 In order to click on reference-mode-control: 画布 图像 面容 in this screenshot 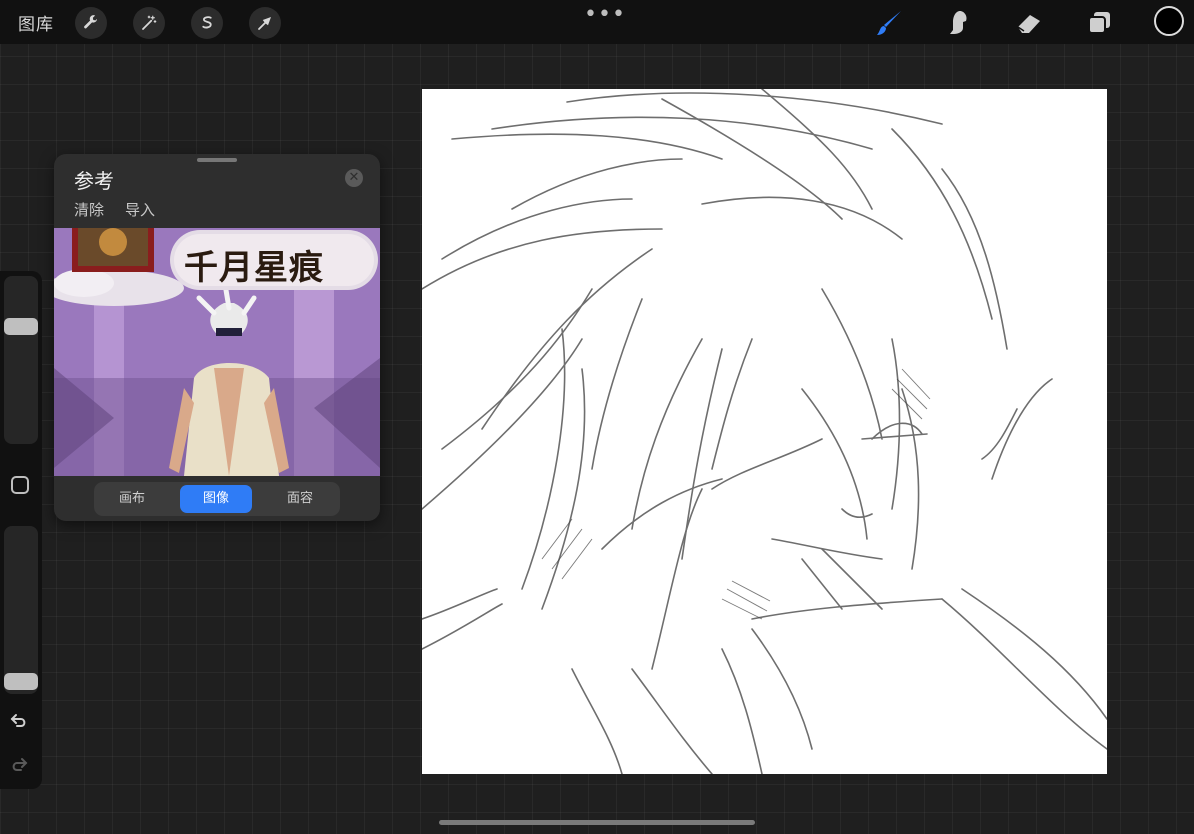, I will do `click(217, 499)`.